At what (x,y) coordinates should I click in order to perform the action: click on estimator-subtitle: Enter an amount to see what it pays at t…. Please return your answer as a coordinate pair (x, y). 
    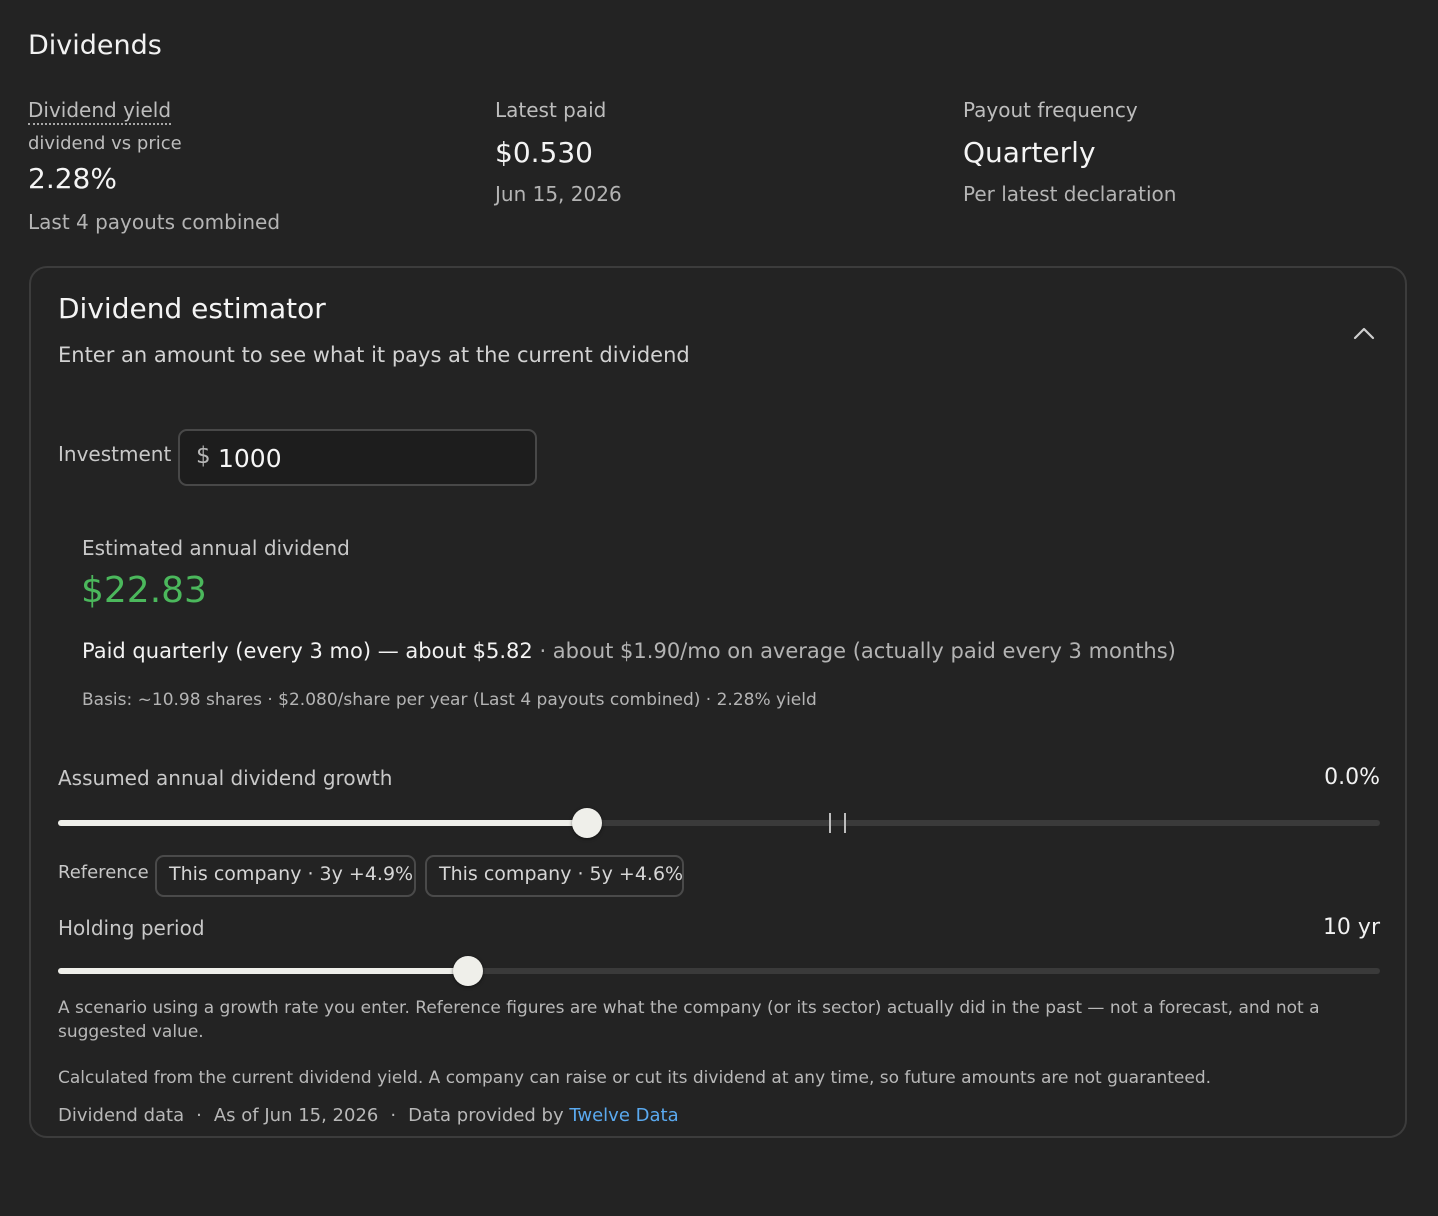
    Looking at the image, I should click on (374, 355).